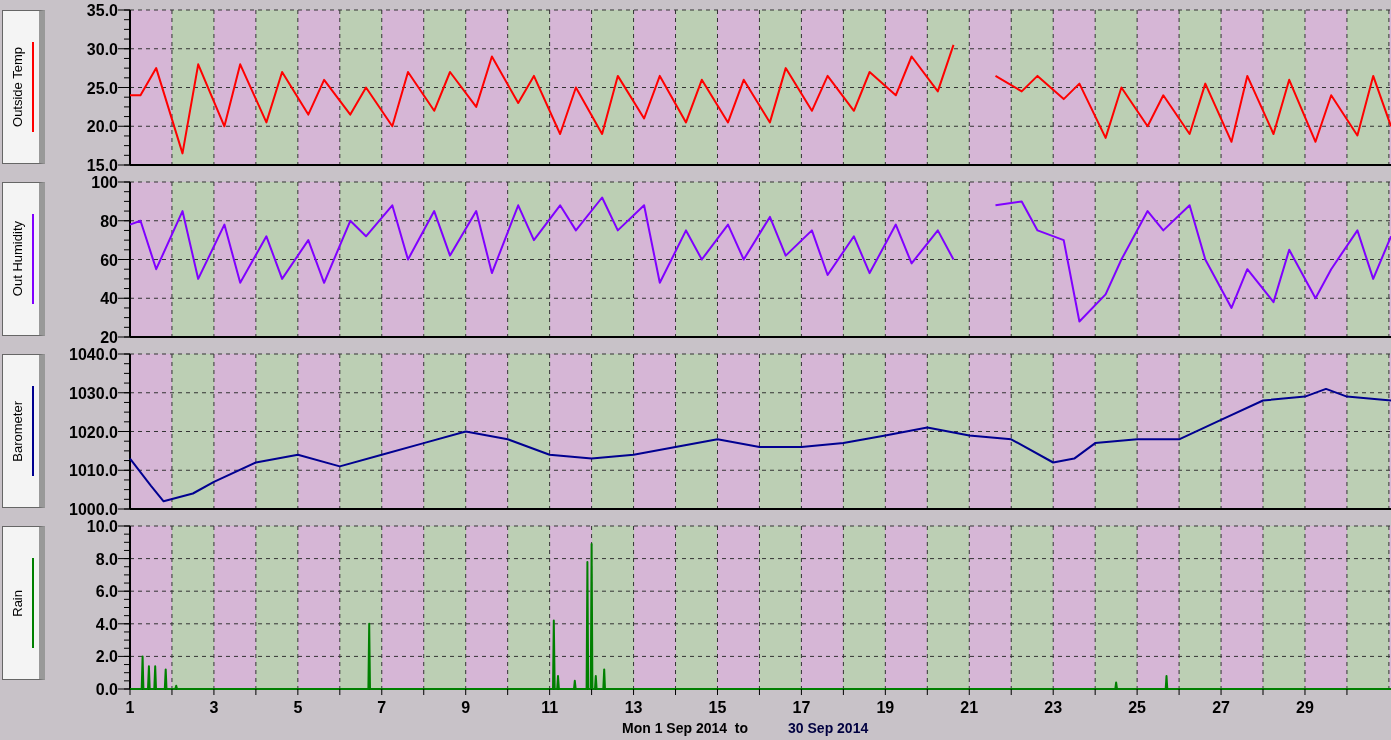  Describe the element at coordinates (1305, 707) in the screenshot. I see `x-axis-label: 29` at that location.